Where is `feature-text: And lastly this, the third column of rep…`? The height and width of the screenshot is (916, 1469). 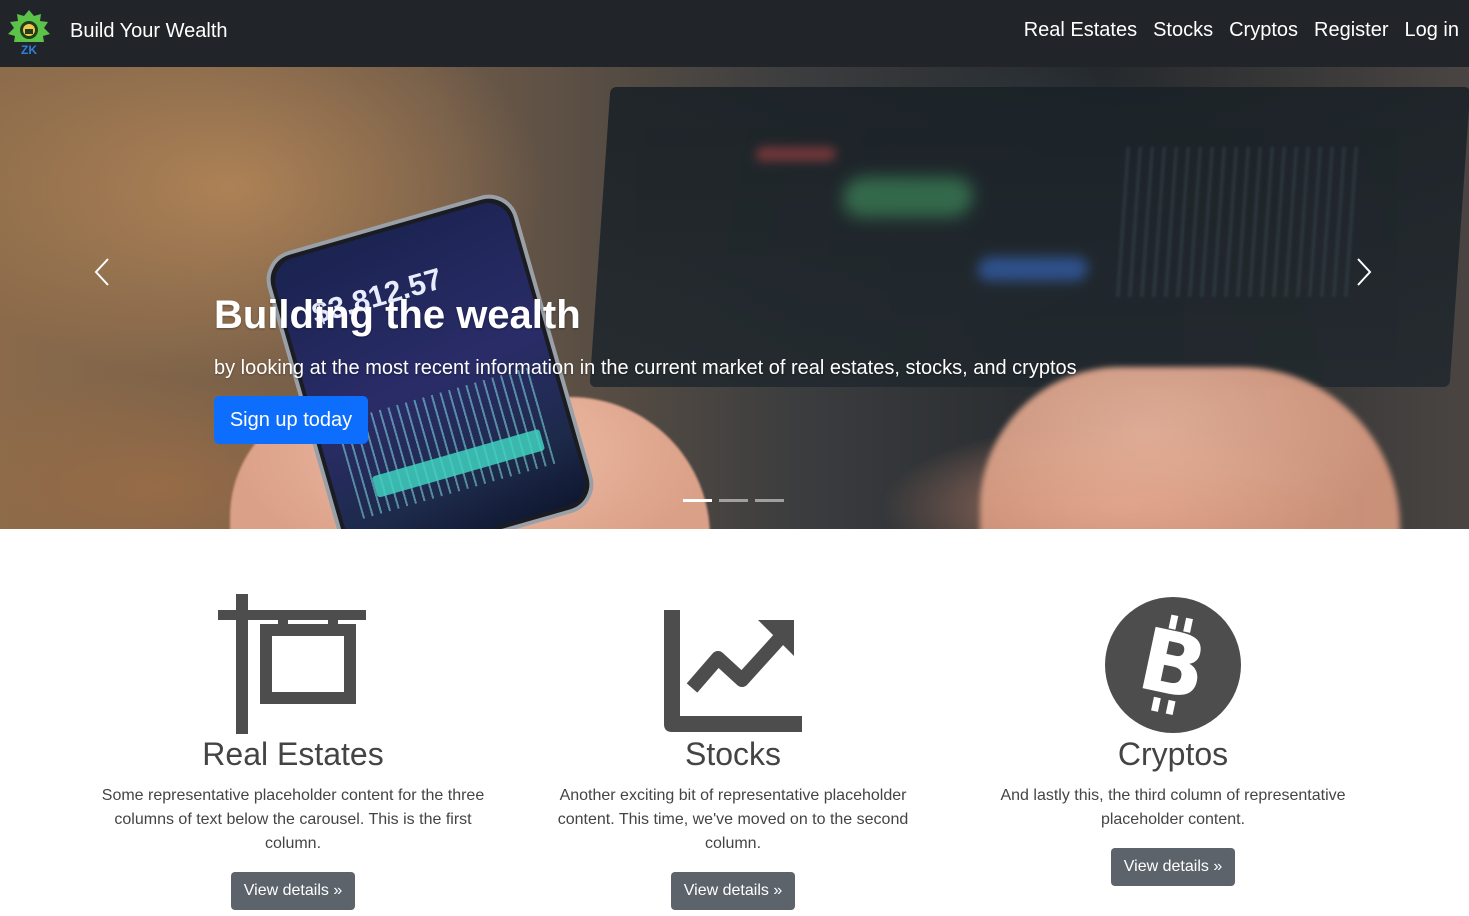
feature-text: And lastly this, the third column of rep… is located at coordinates (1173, 807).